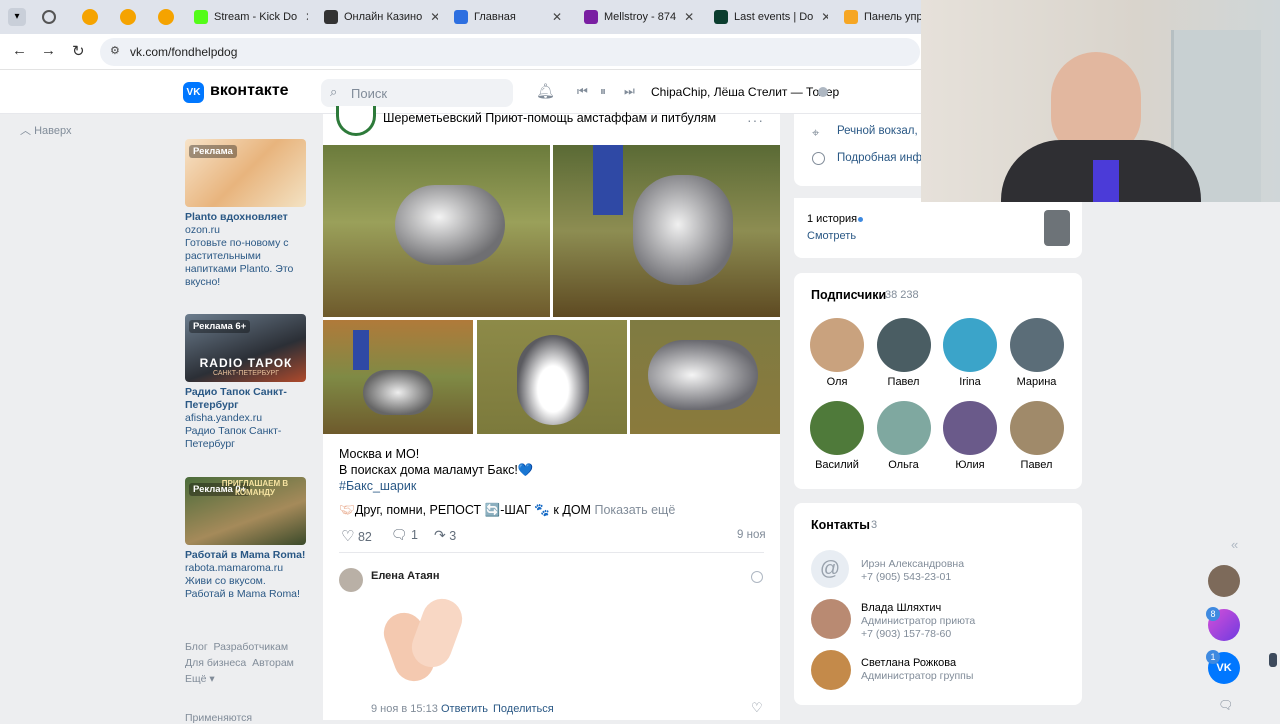  What do you see at coordinates (751, 535) in the screenshot?
I see `post-date: 9 ноя` at bounding box center [751, 535].